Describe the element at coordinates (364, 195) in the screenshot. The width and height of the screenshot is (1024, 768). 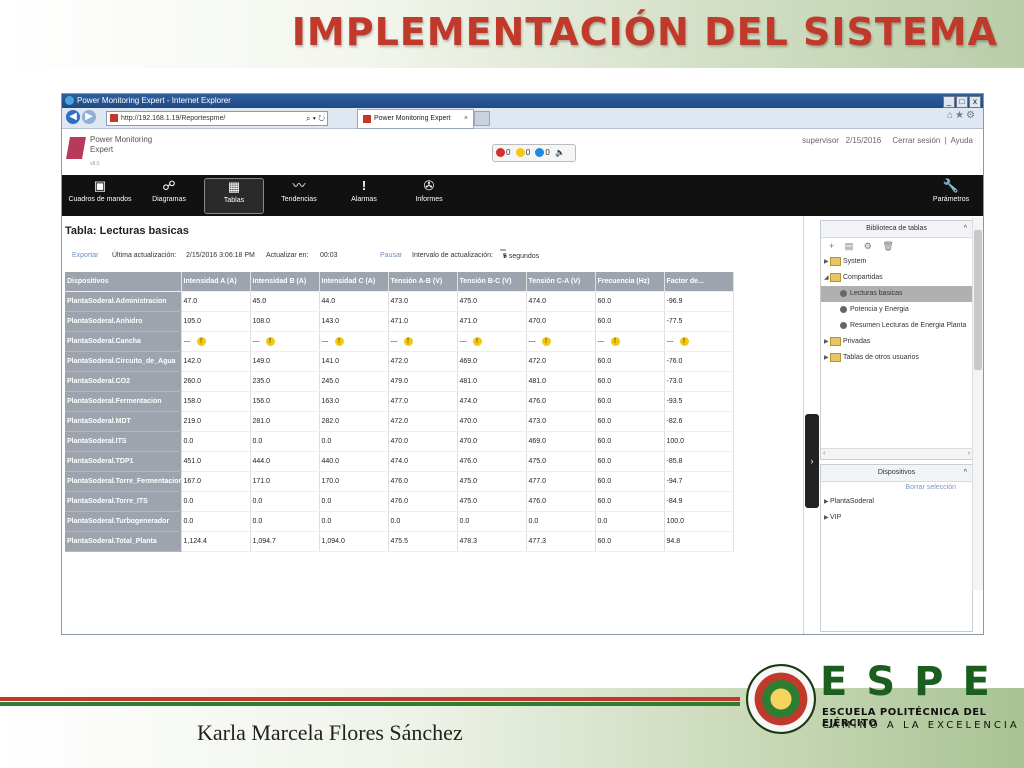
I see `toolbar-alarms: ! Alarmas` at that location.